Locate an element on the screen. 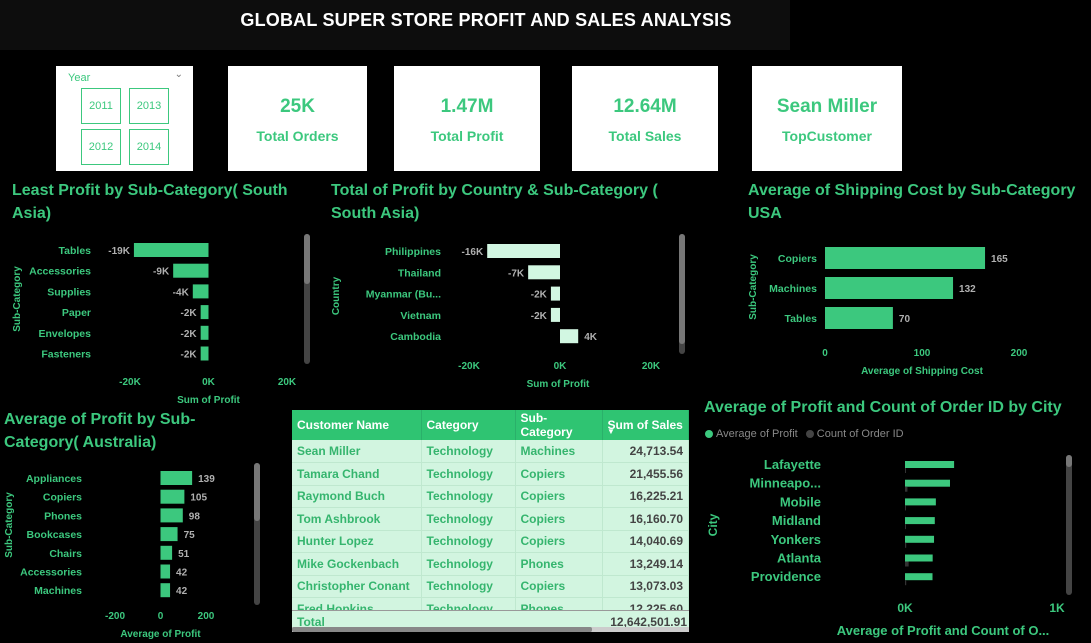 This screenshot has width=1091, height=643. year-option-2012: 2012 is located at coordinates (101, 147).